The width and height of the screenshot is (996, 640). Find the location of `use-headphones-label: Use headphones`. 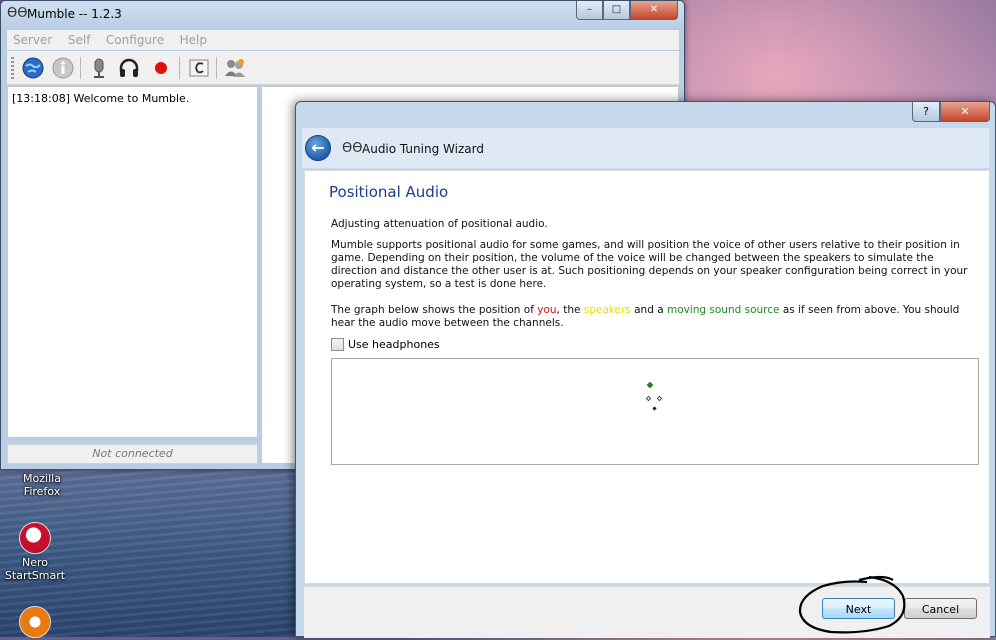

use-headphones-label: Use headphones is located at coordinates (394, 344).